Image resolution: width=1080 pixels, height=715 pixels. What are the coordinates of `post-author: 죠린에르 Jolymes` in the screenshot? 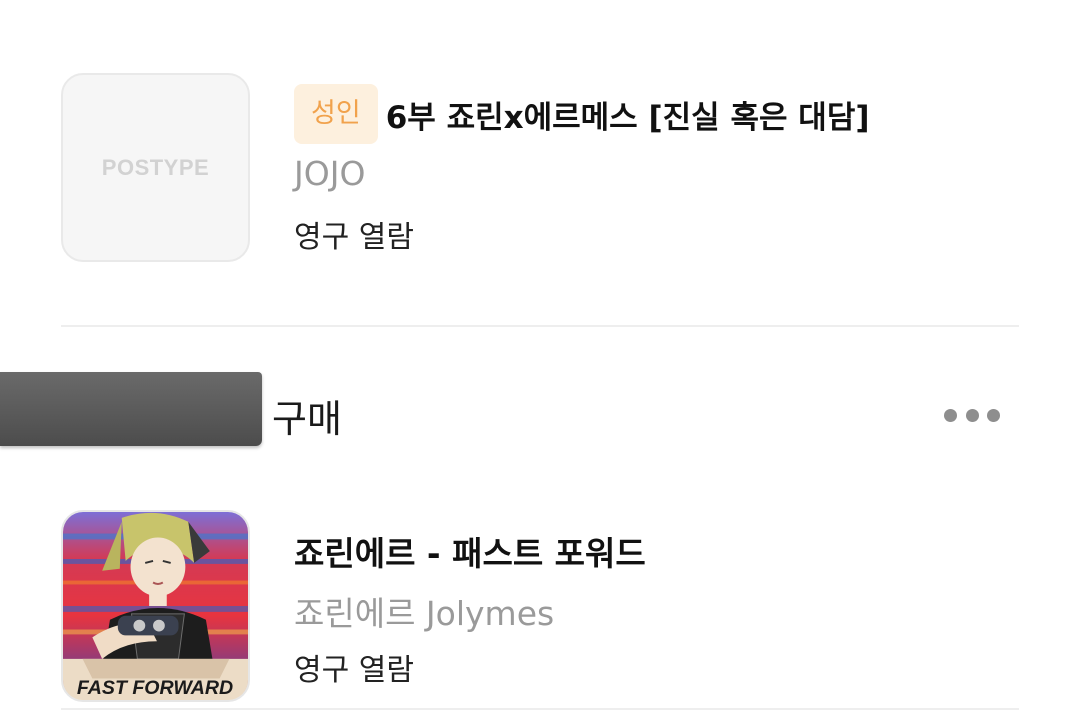 It's located at (424, 611).